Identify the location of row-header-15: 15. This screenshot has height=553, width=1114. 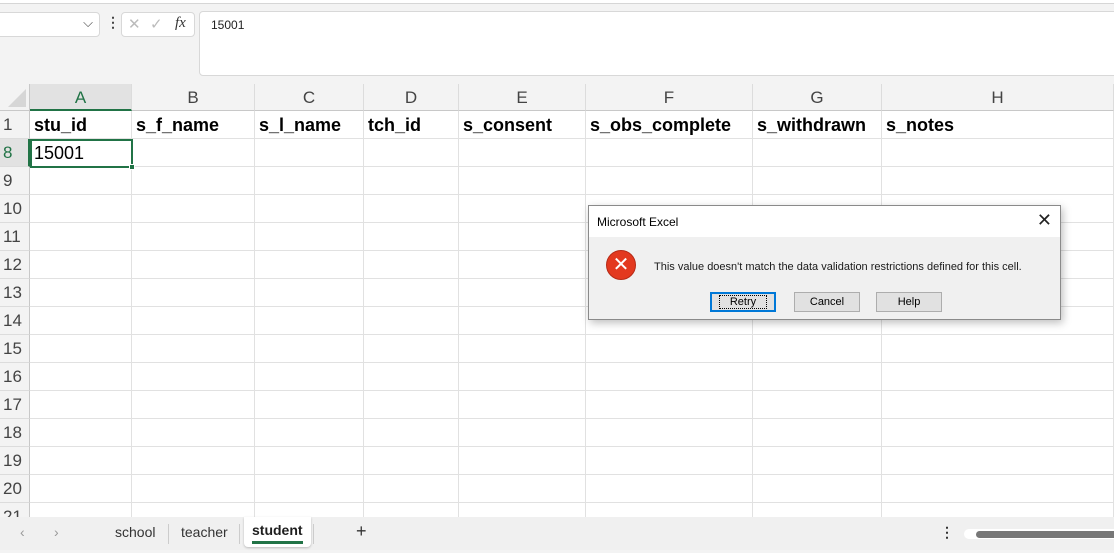
(15, 349).